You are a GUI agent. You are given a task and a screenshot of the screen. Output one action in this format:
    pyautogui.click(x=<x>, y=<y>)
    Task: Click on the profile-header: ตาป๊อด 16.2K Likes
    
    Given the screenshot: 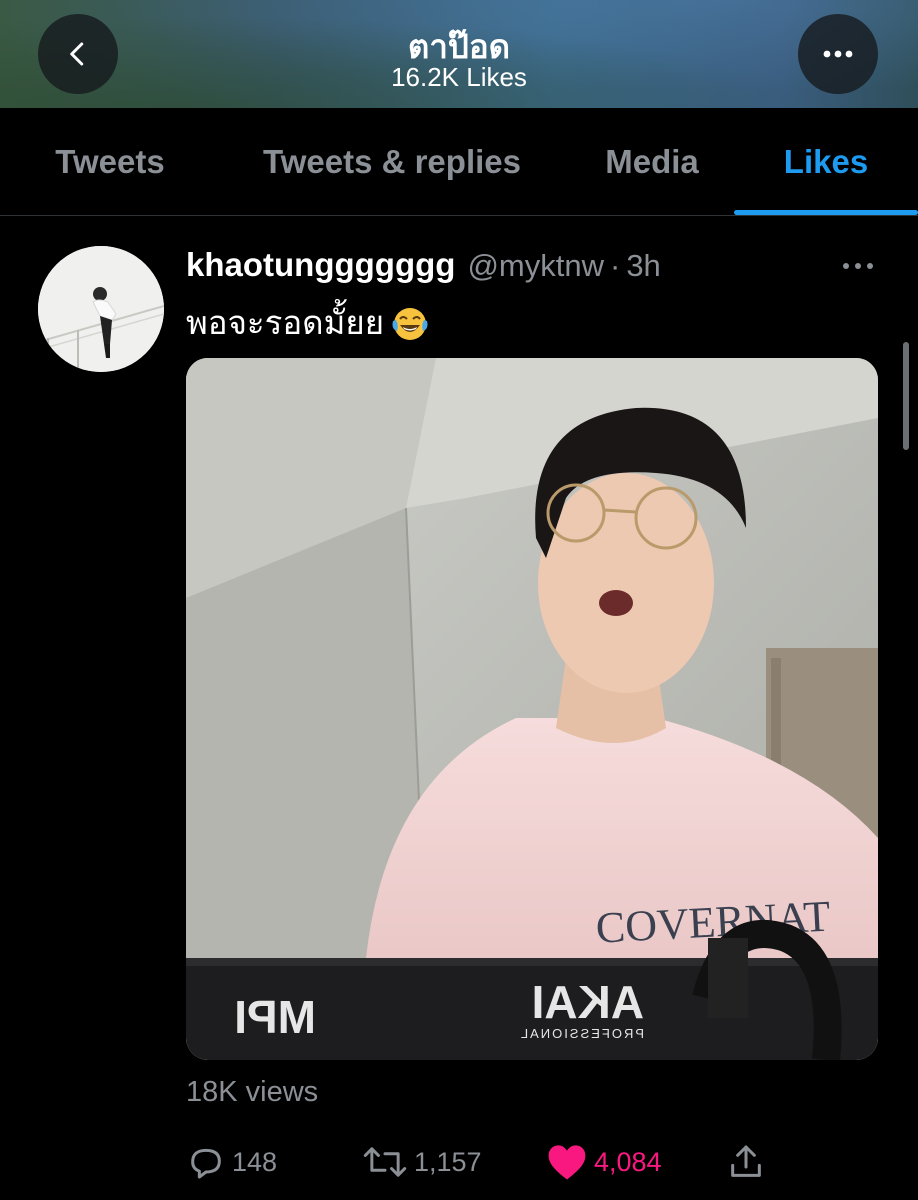 What is the action you would take?
    pyautogui.click(x=459, y=54)
    